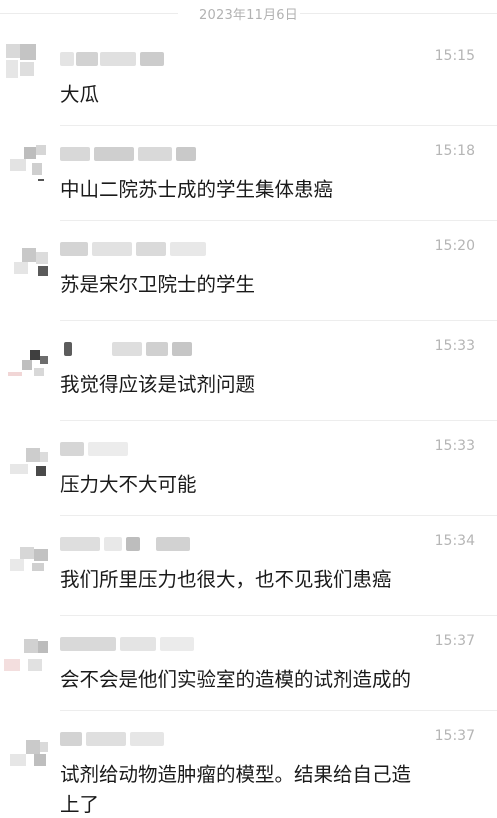 The image size is (497, 818). Describe the element at coordinates (248, 565) in the screenshot. I see `message-item: 15:34 我们所里压力也很大，也不见我们患癌` at that location.